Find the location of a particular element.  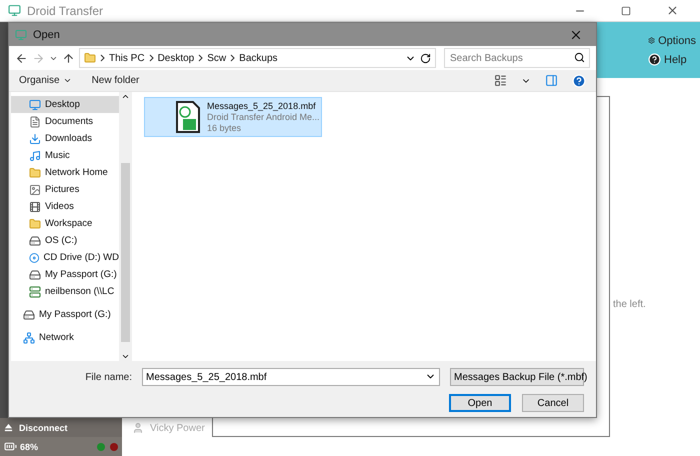

file-icon is located at coordinates (188, 117).